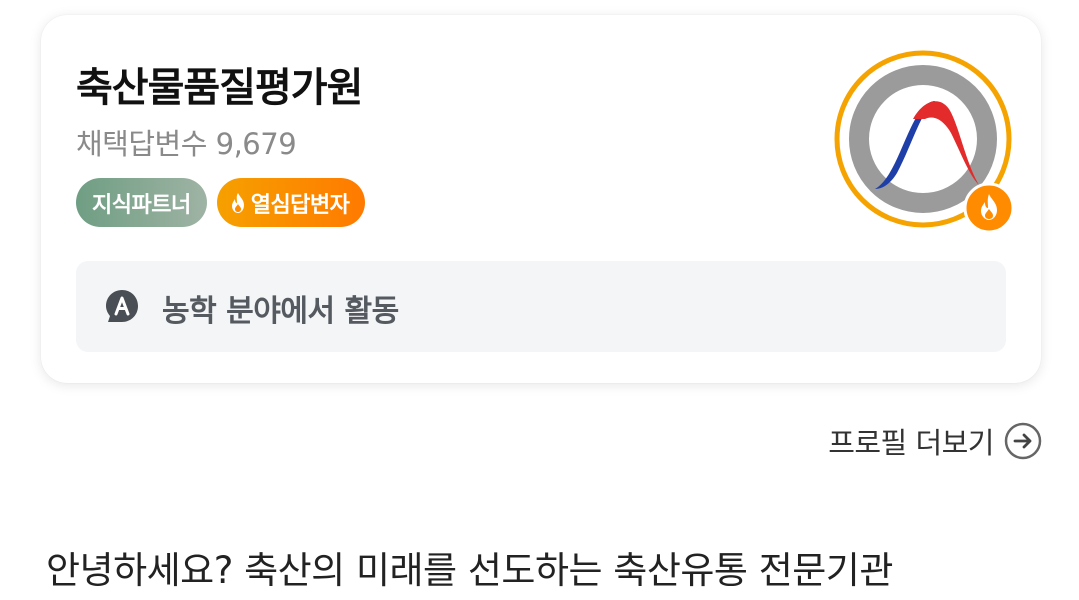 The image size is (1079, 600). Describe the element at coordinates (300, 205) in the screenshot. I see `badge-label: 열심답변자` at that location.